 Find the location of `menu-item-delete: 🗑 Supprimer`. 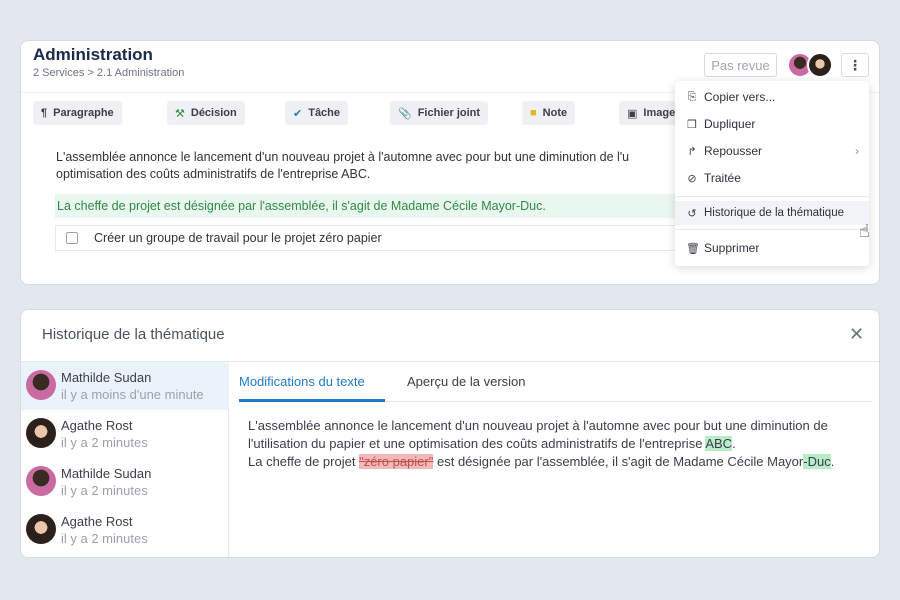

menu-item-delete: 🗑 Supprimer is located at coordinates (772, 248).